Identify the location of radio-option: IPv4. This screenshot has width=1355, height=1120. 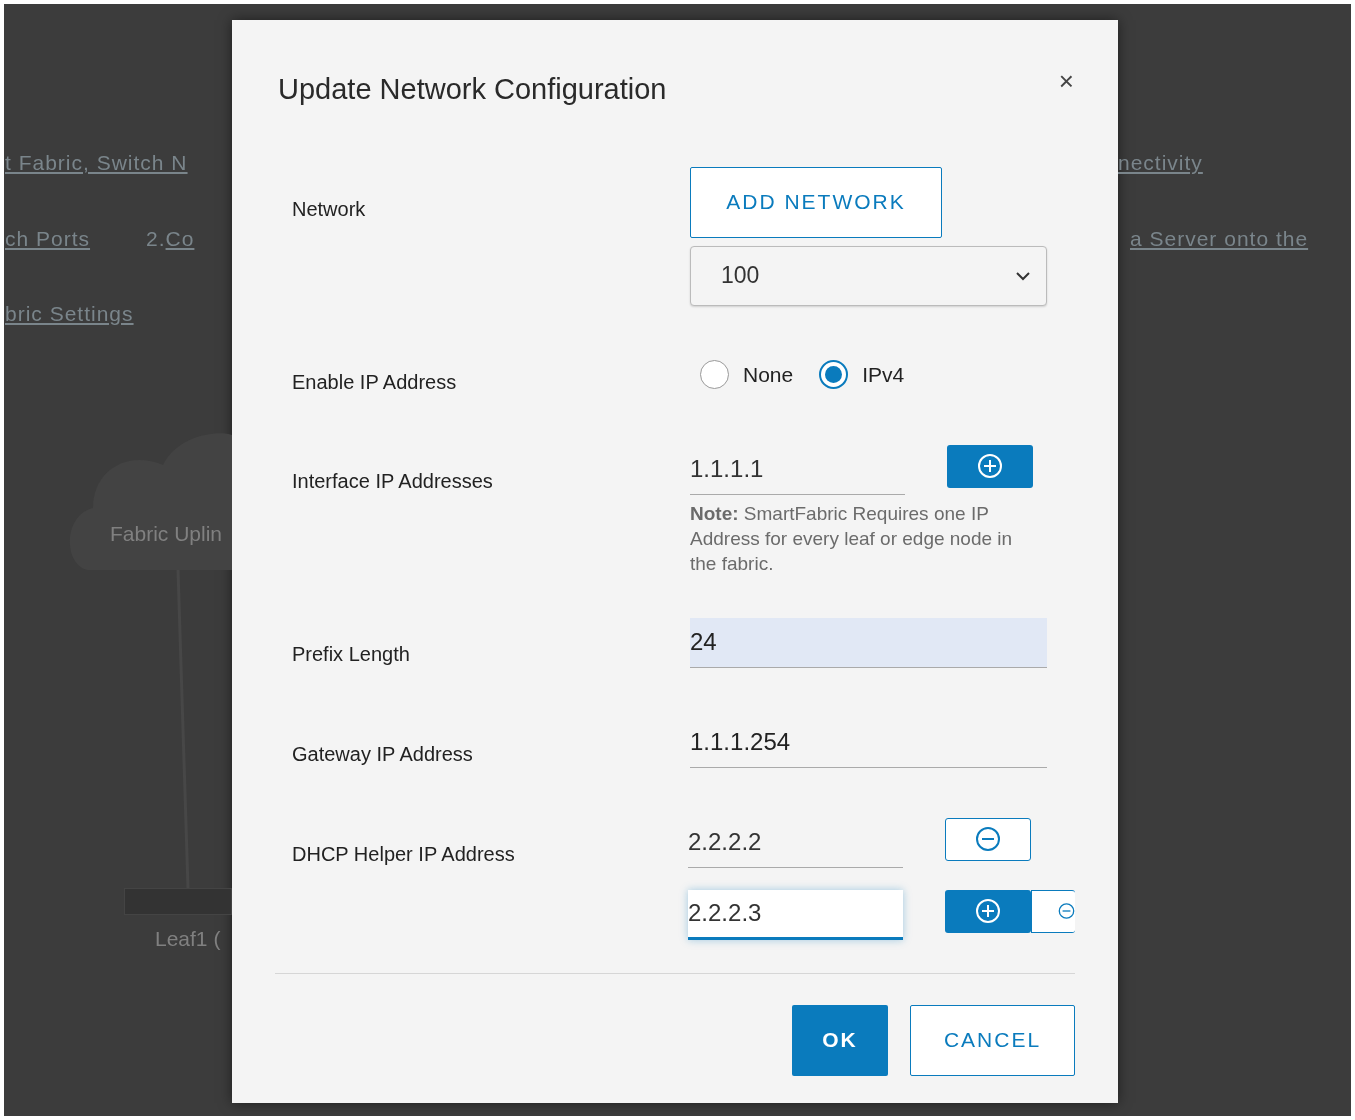
(862, 374).